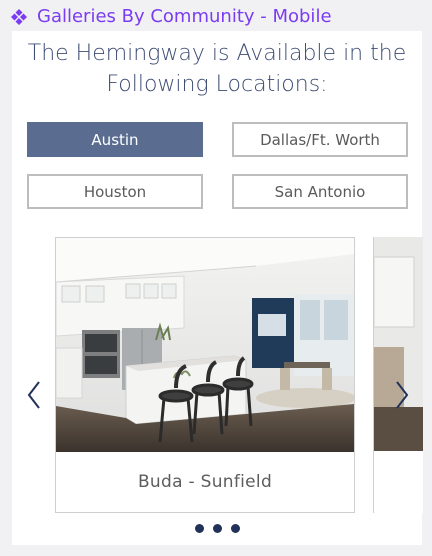  What do you see at coordinates (184, 16) in the screenshot?
I see `component-label-text: Galleries By Community - Mobile` at bounding box center [184, 16].